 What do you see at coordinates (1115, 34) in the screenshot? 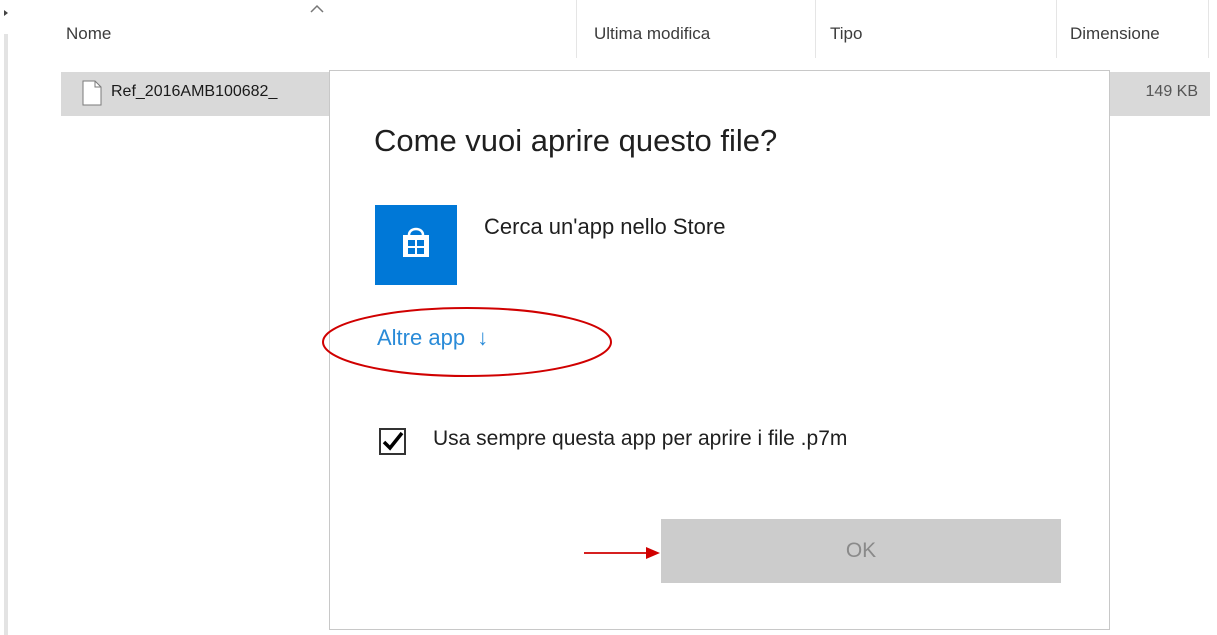
I see `column-size: Dimensione` at bounding box center [1115, 34].